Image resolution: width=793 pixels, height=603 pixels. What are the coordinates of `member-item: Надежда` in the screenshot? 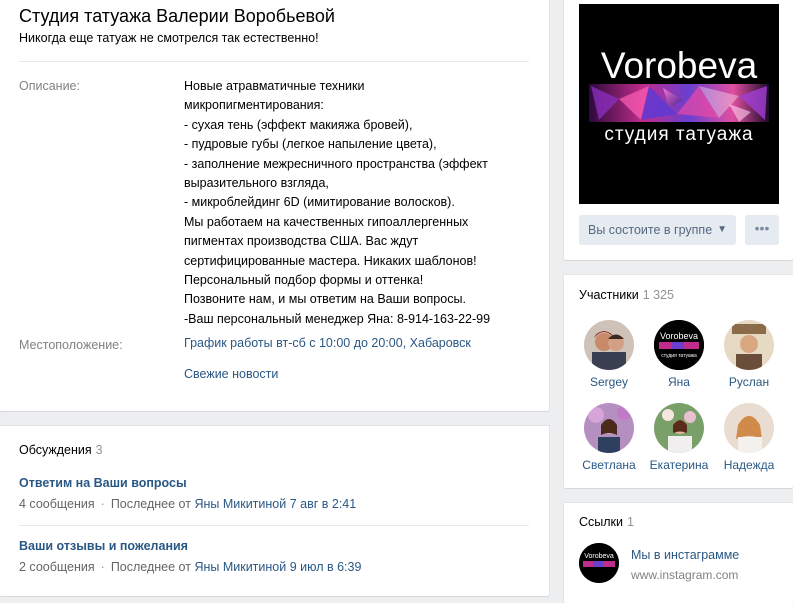 It's located at (749, 437).